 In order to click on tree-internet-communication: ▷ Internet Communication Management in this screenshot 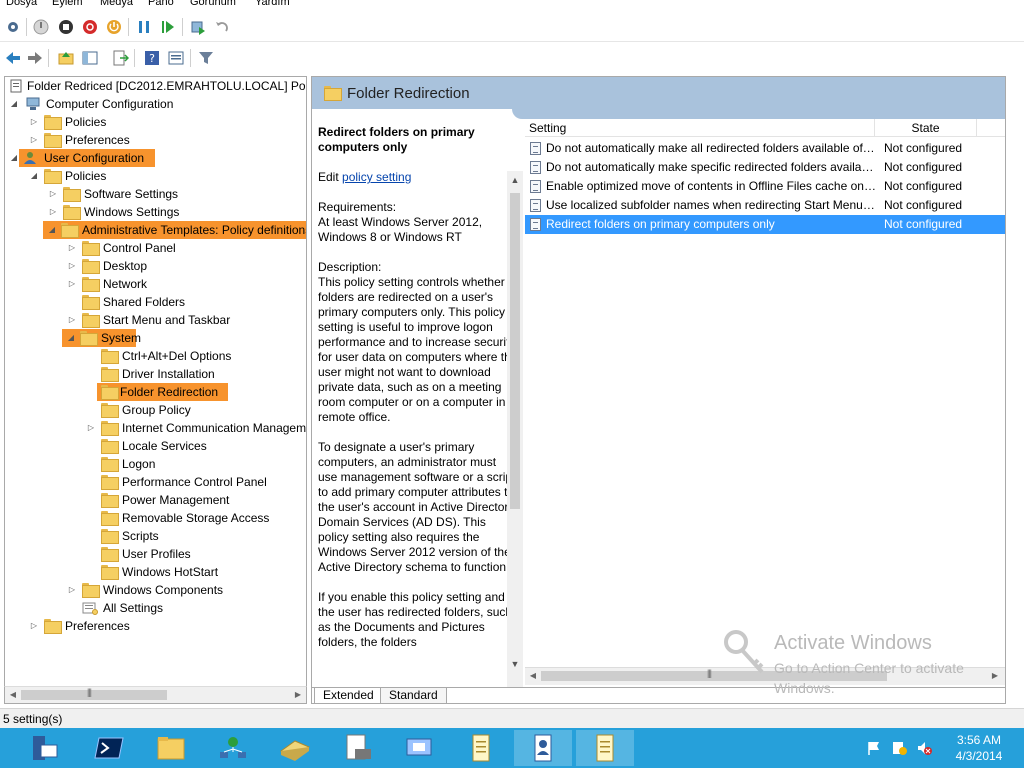, I will do `click(156, 428)`.